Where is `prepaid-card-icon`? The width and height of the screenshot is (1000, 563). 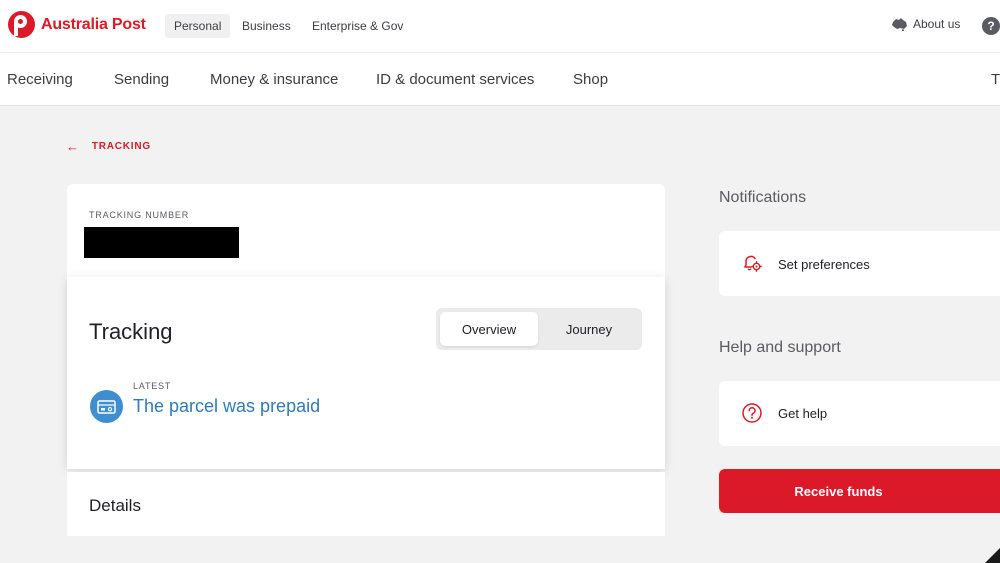
prepaid-card-icon is located at coordinates (106, 406).